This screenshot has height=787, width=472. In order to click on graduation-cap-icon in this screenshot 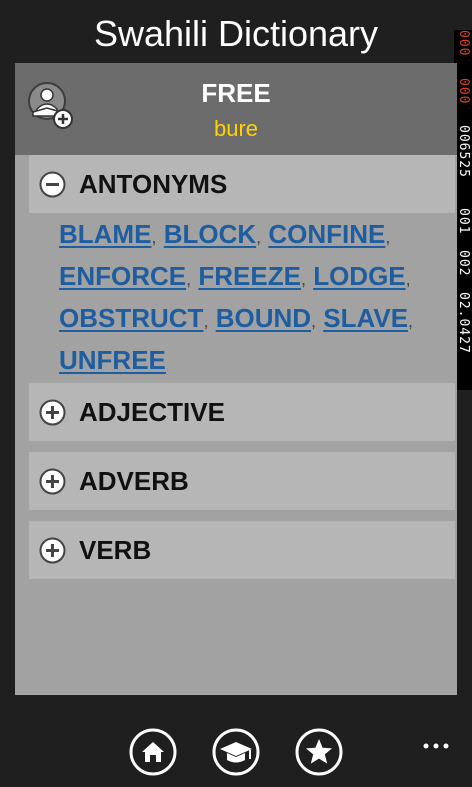, I will do `click(236, 752)`.